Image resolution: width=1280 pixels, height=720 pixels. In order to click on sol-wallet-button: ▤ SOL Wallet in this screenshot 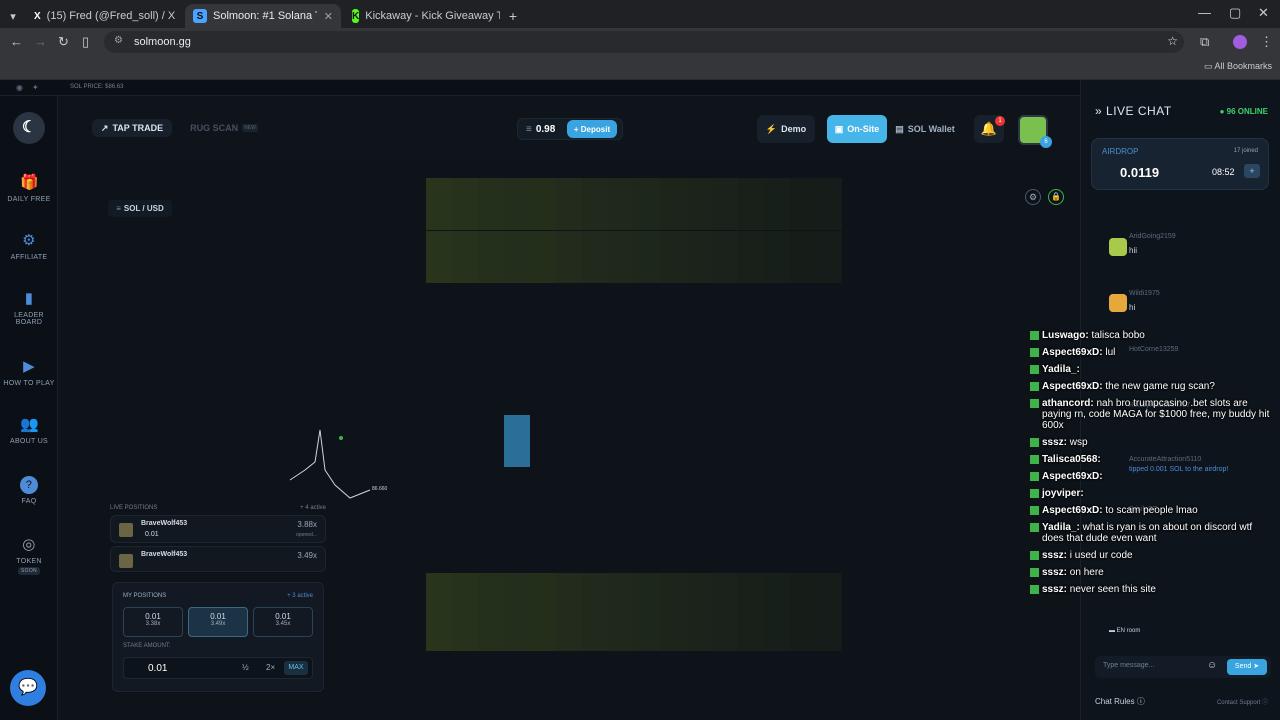, I will do `click(925, 129)`.